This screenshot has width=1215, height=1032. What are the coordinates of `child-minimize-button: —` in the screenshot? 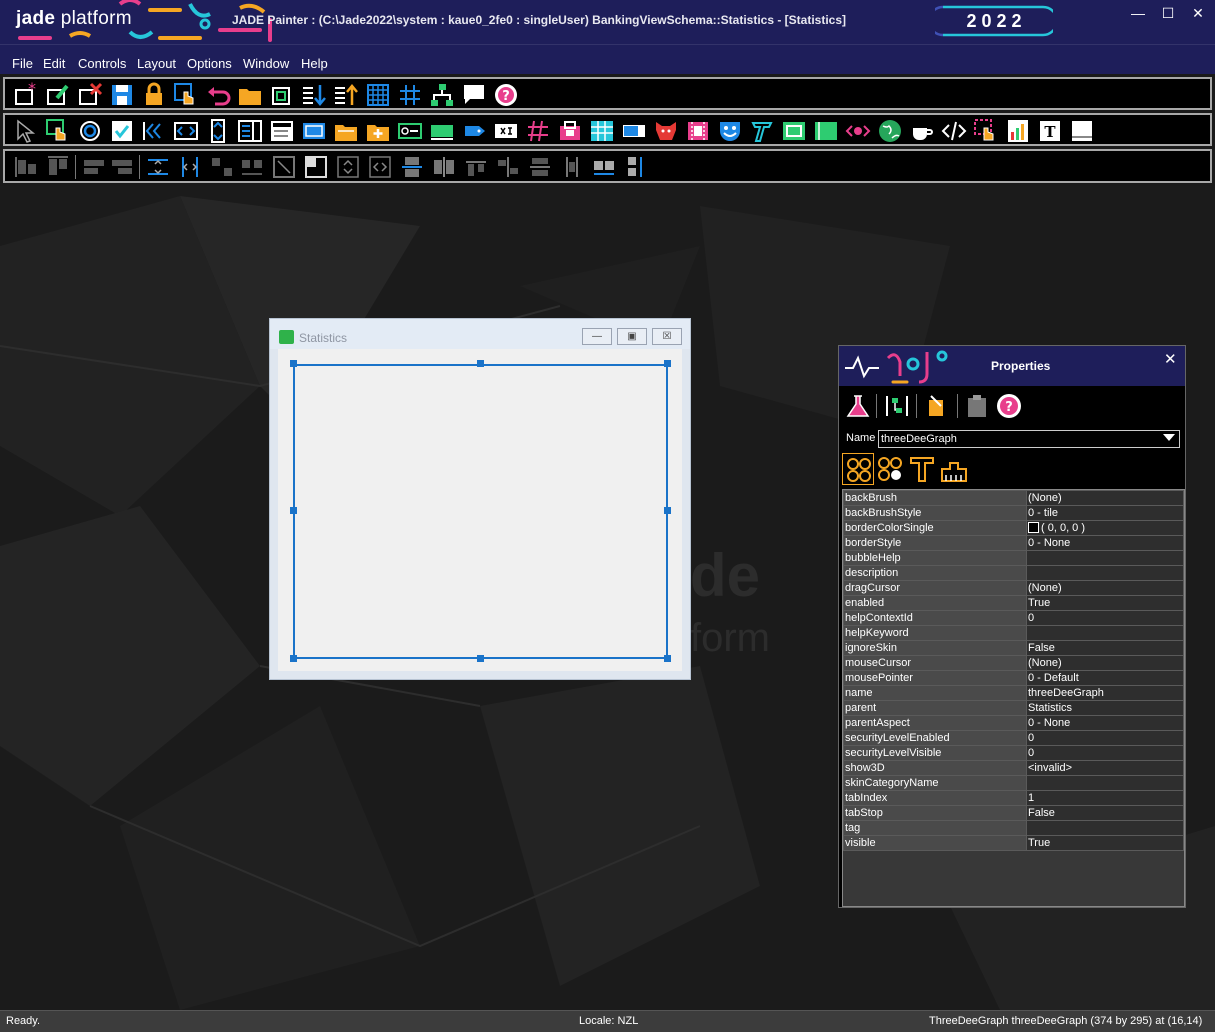 It's located at (597, 336).